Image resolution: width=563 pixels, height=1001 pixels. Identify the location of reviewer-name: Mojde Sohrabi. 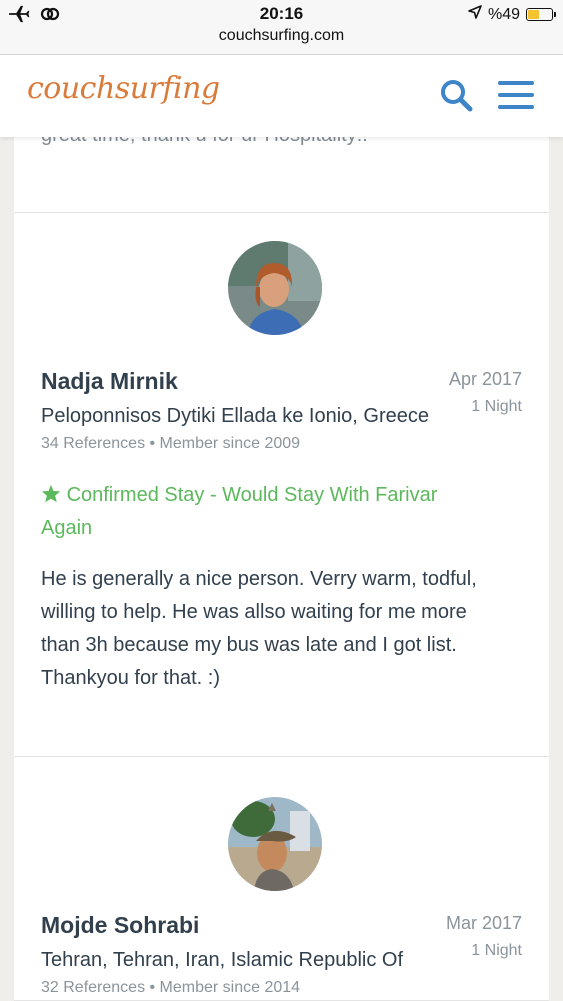
(120, 925).